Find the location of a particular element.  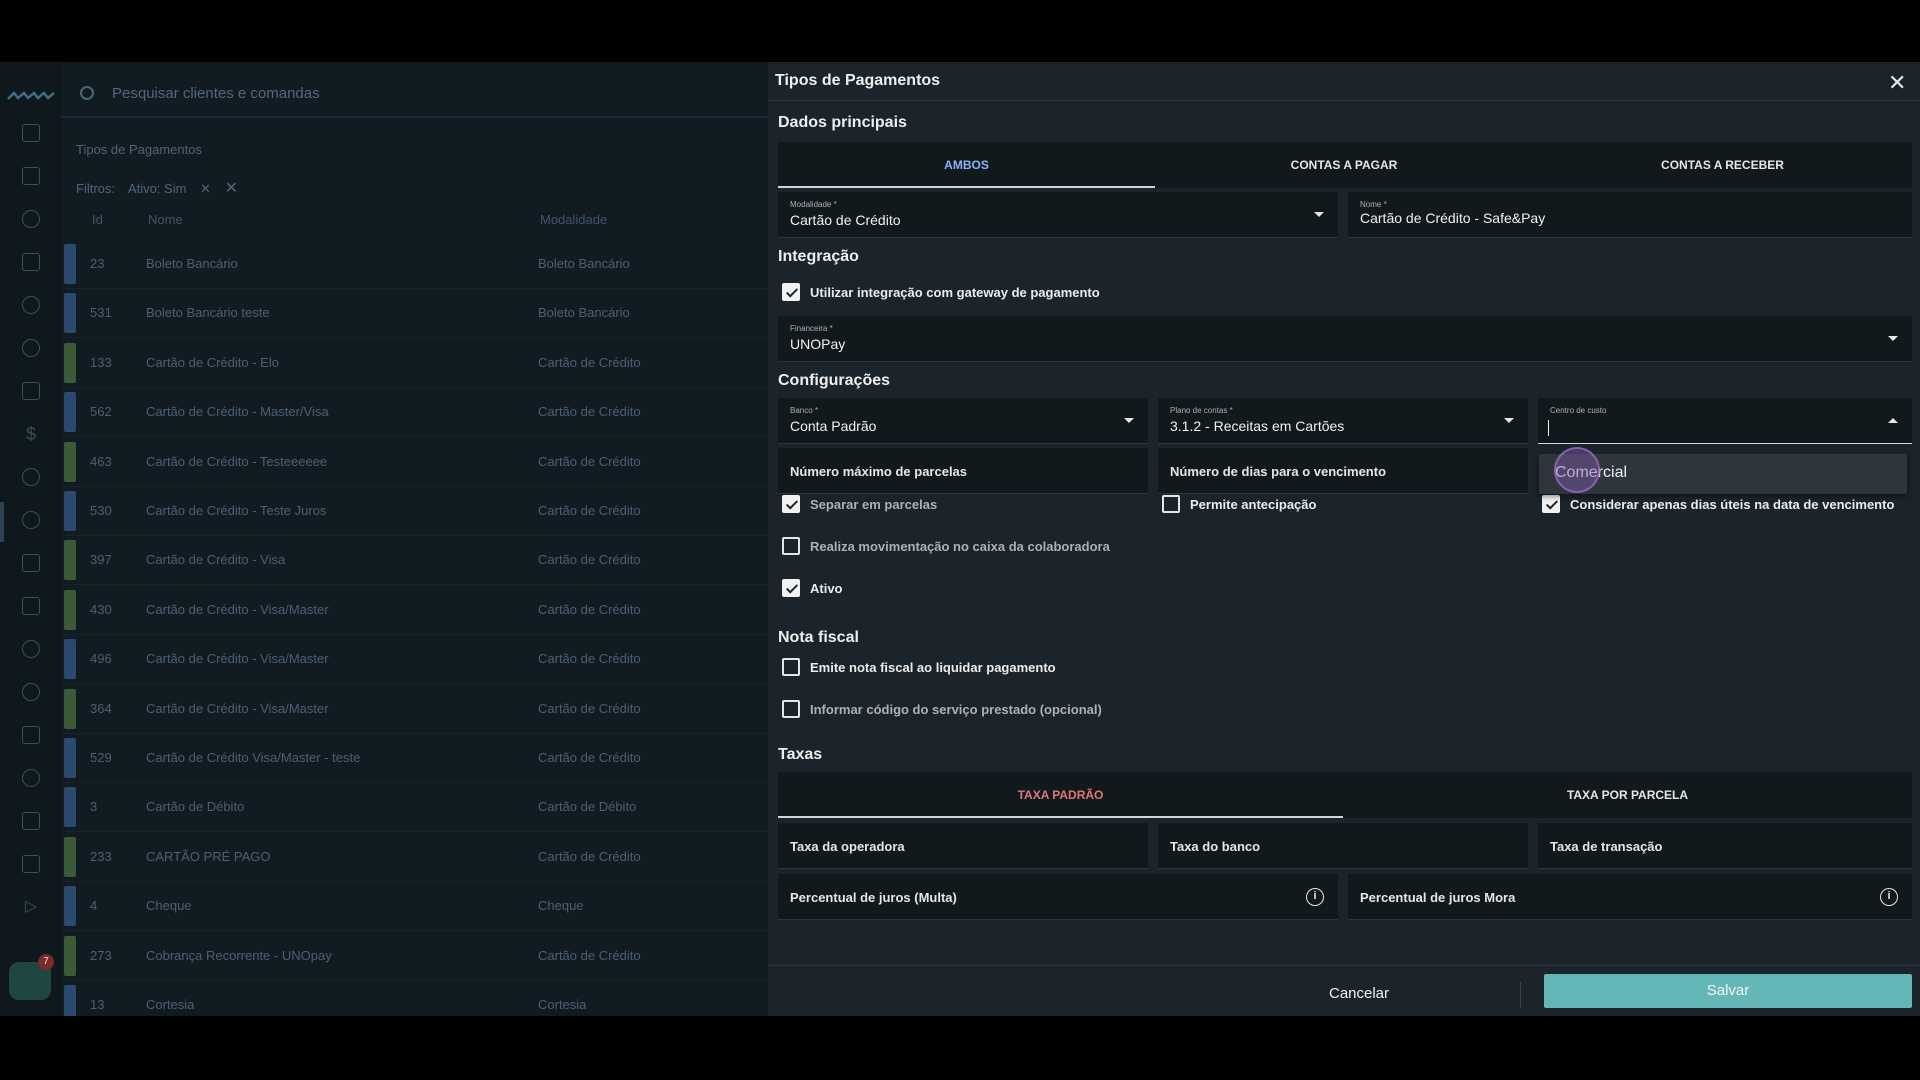

document-icon is located at coordinates (31, 864).